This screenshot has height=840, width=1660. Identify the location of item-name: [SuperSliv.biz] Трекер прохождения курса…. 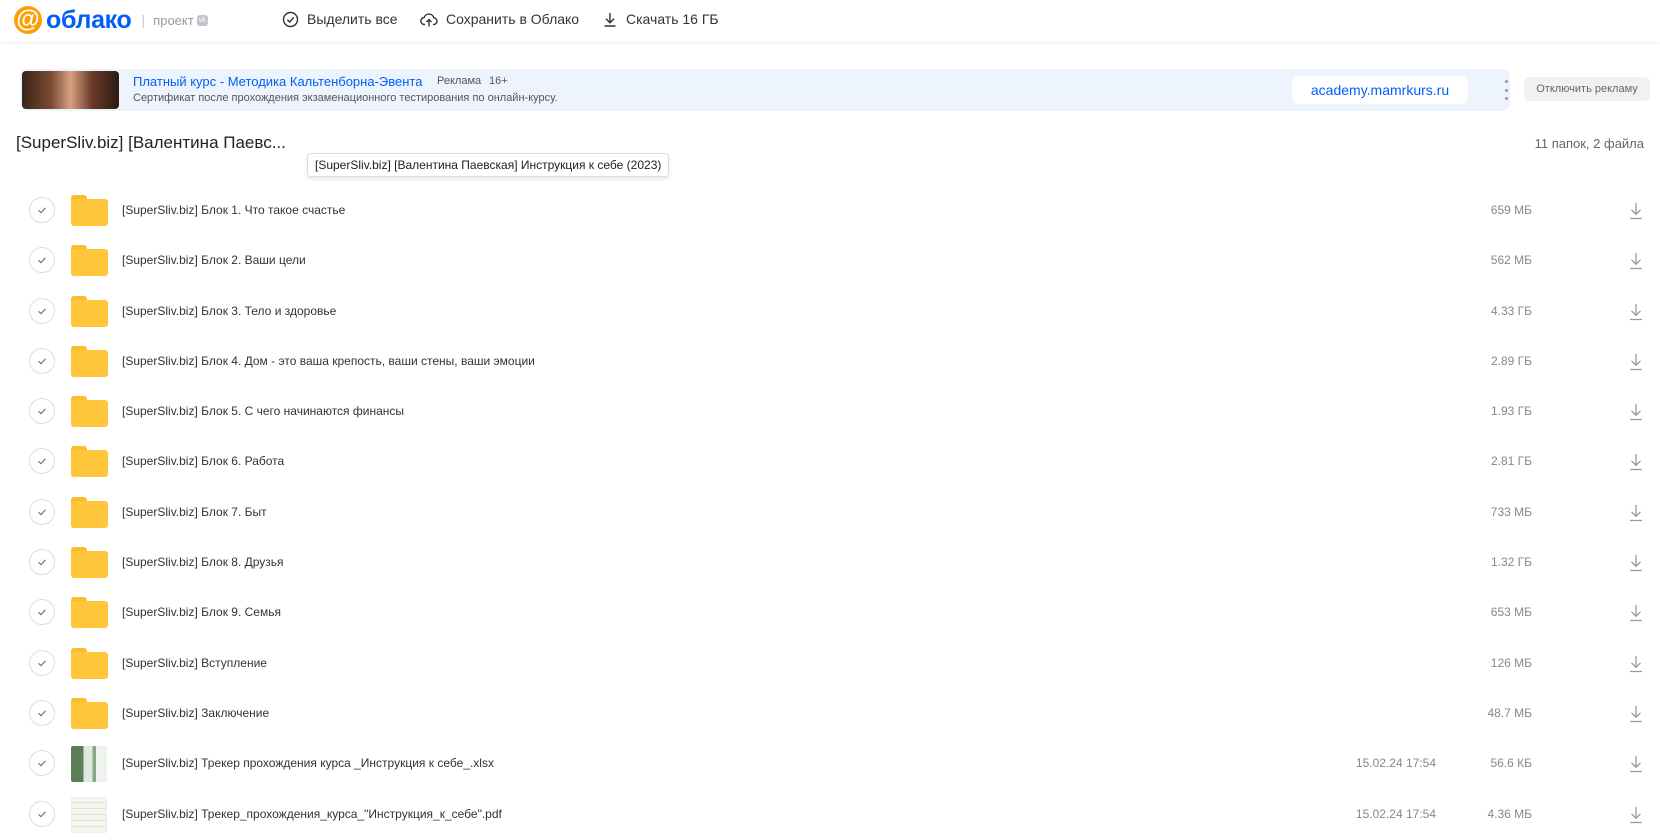
(308, 763).